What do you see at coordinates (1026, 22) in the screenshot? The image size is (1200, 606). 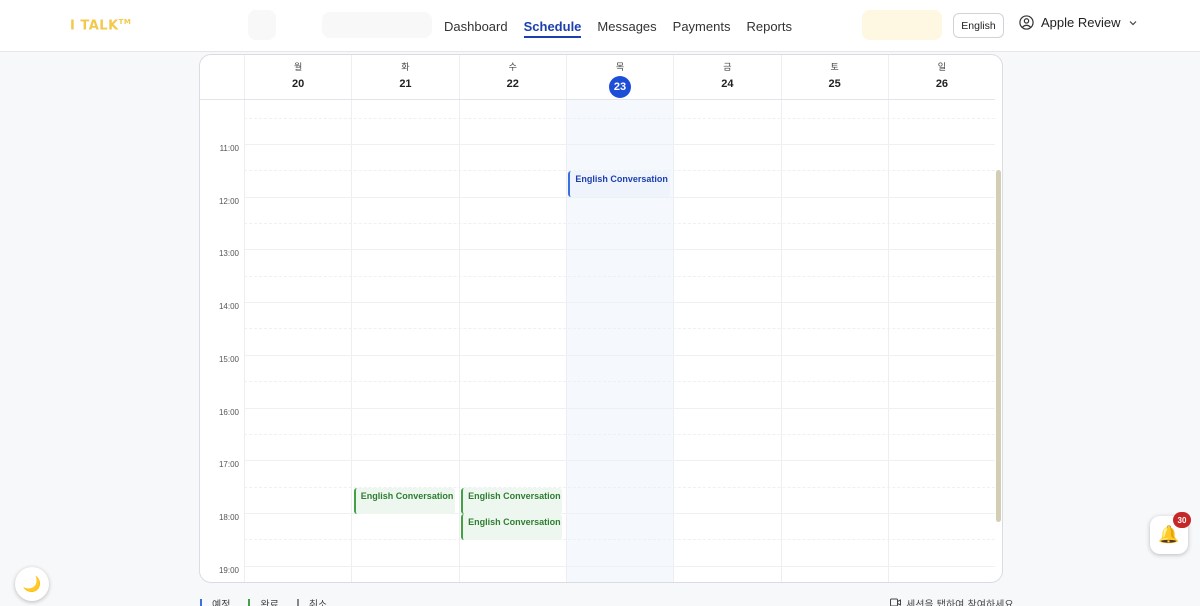 I see `user-circle-icon` at bounding box center [1026, 22].